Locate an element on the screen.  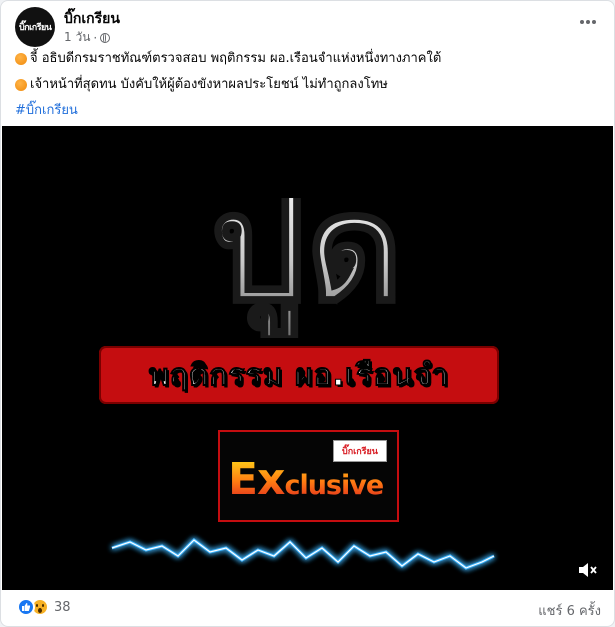
post-line-3: #บิ๊กเกรียน is located at coordinates (310, 111).